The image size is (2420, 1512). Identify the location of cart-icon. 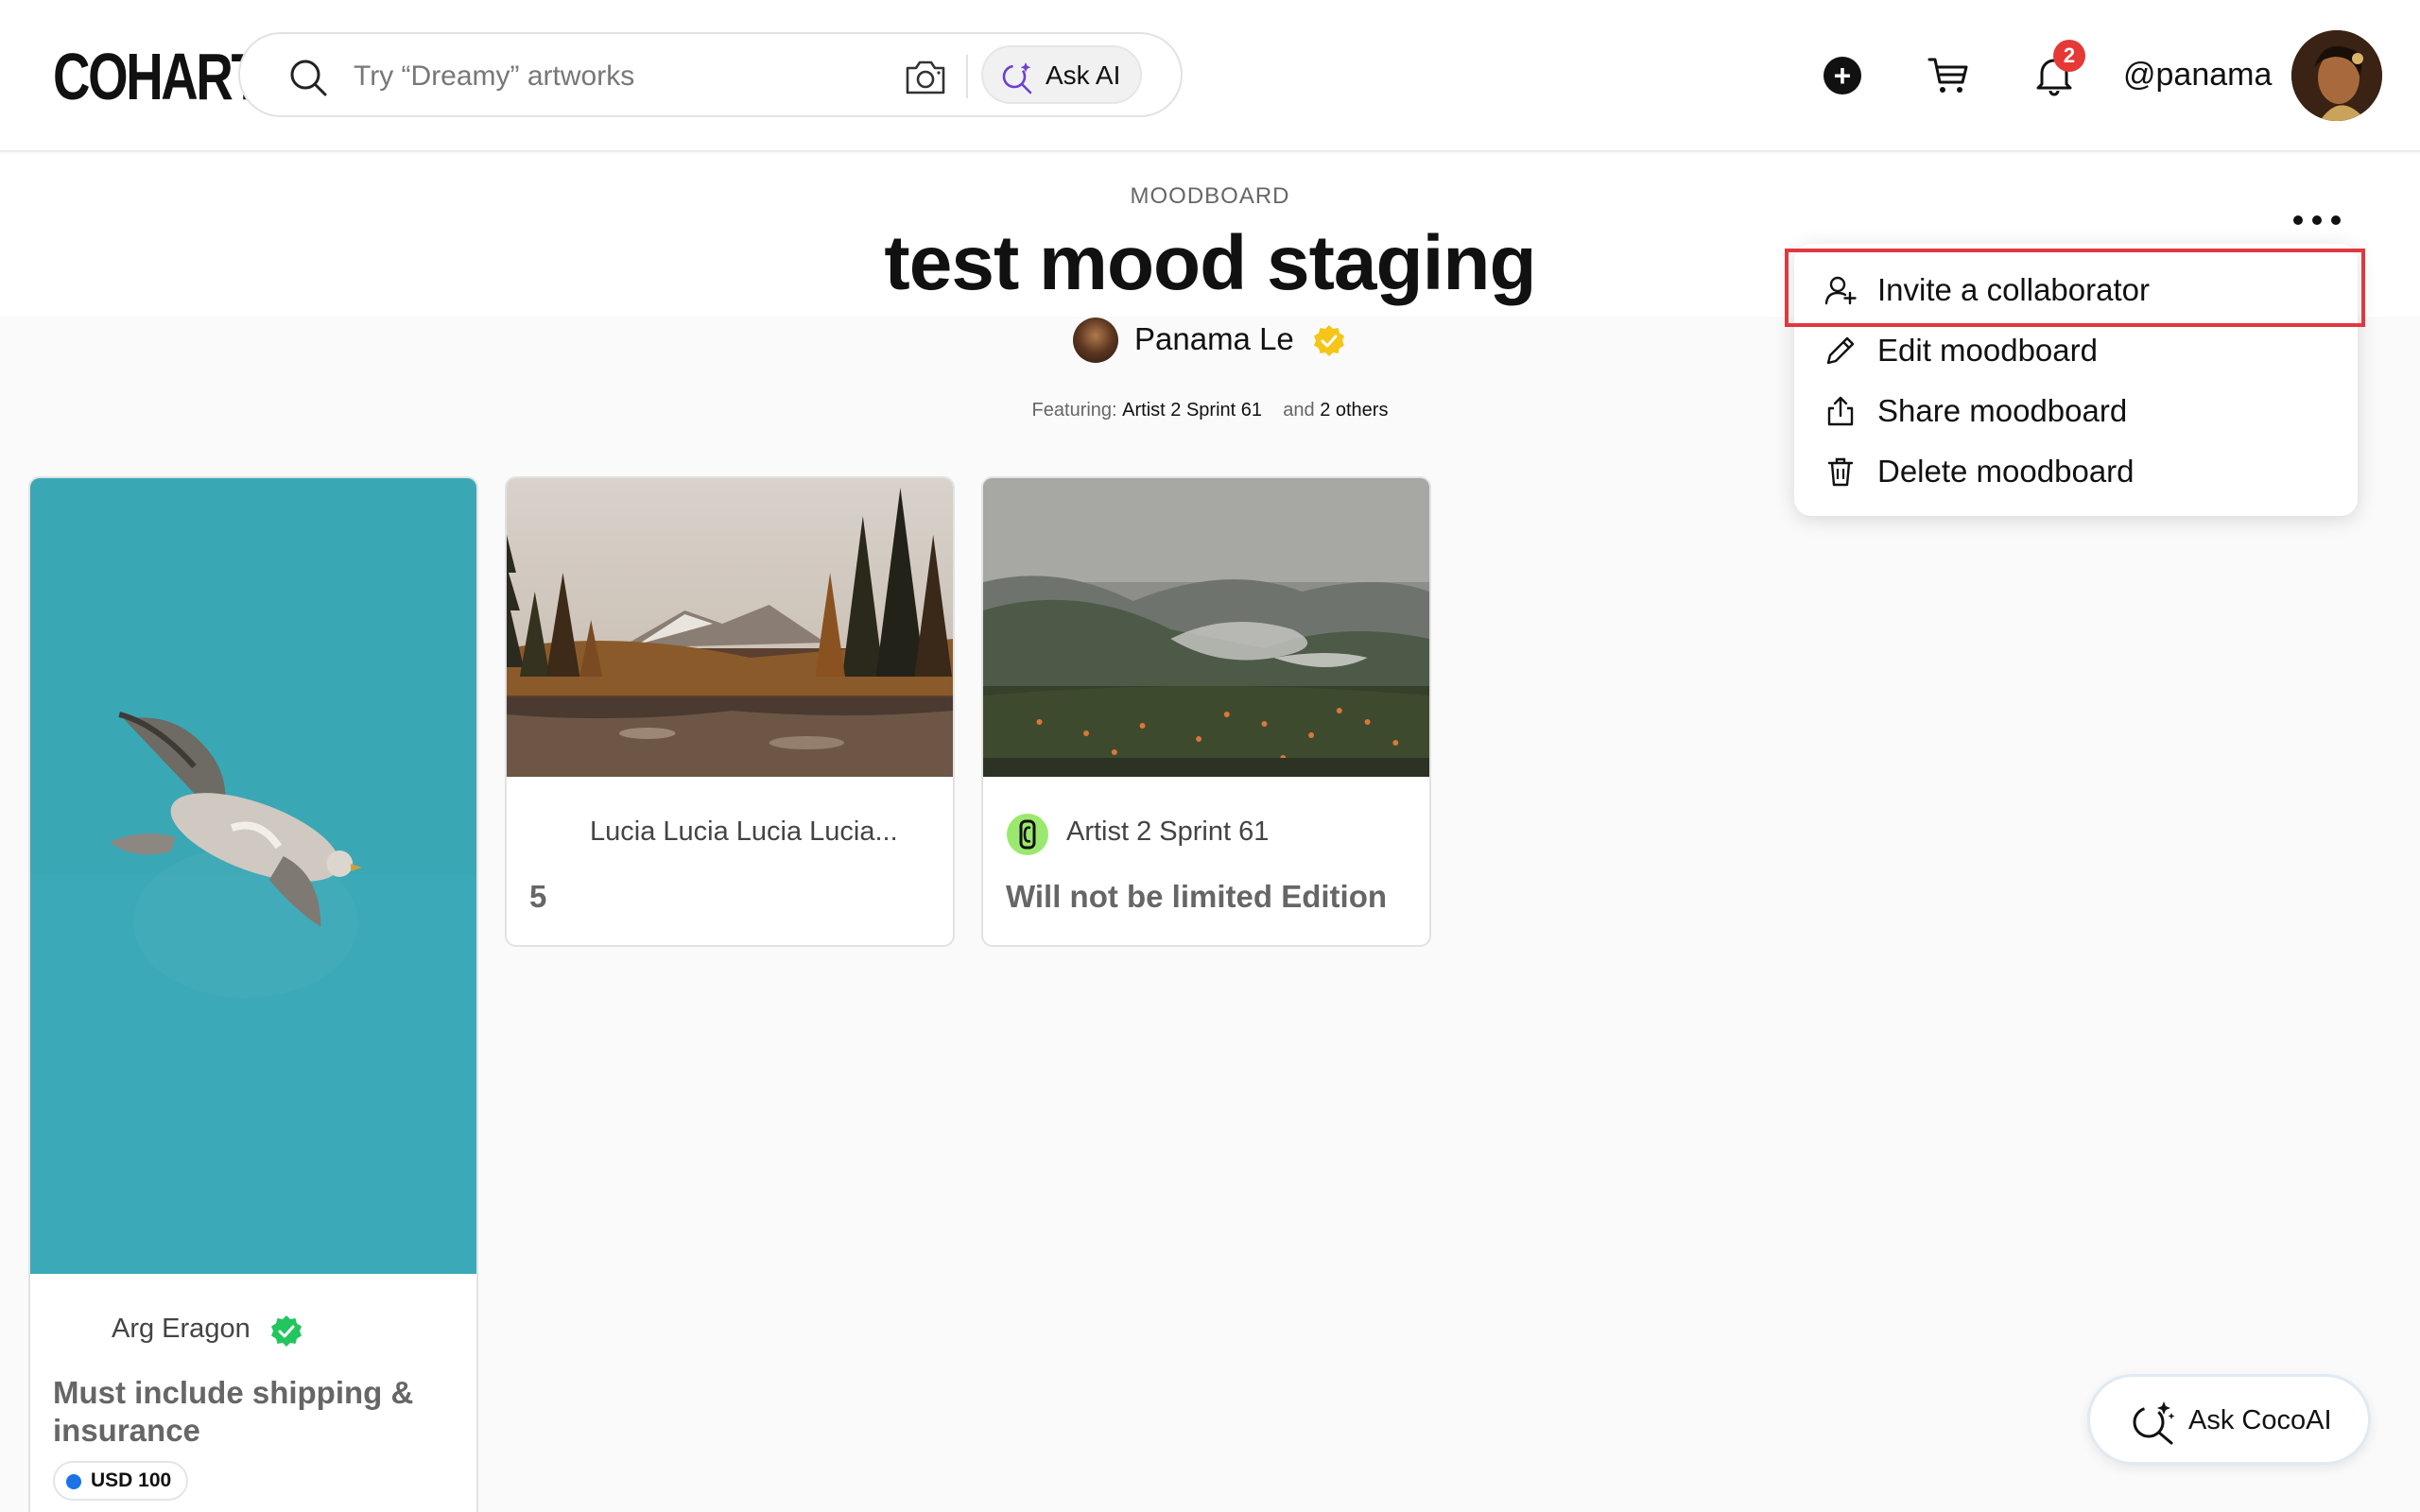
(1949, 74).